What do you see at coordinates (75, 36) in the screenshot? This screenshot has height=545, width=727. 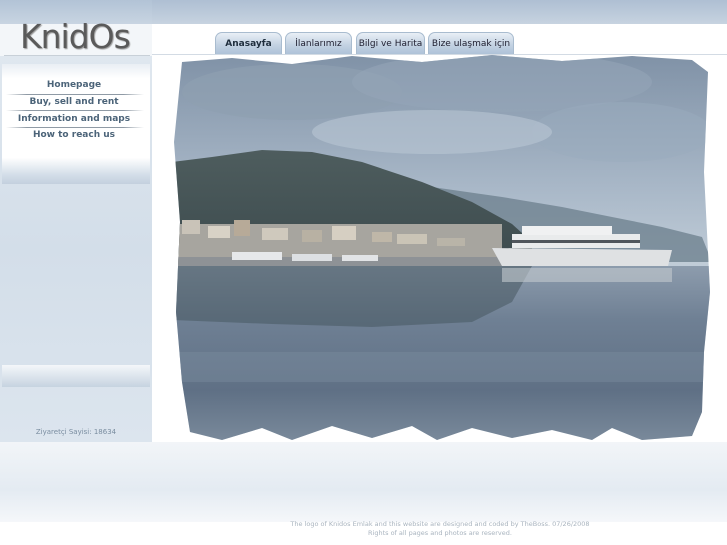 I see `site-logo: KnidOs` at bounding box center [75, 36].